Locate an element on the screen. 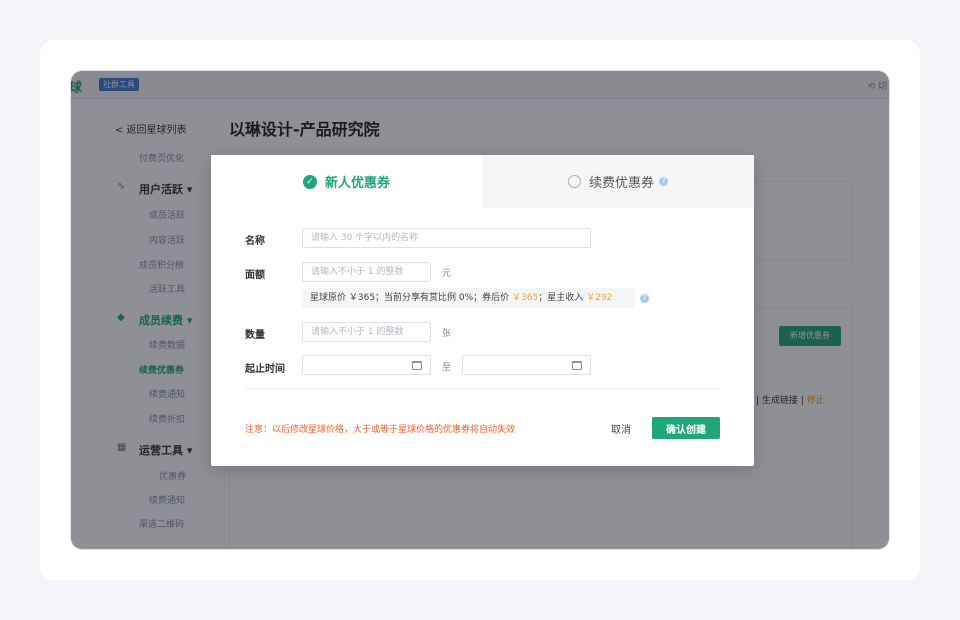 The width and height of the screenshot is (960, 620). tab-label: 新人优惠券 is located at coordinates (357, 183).